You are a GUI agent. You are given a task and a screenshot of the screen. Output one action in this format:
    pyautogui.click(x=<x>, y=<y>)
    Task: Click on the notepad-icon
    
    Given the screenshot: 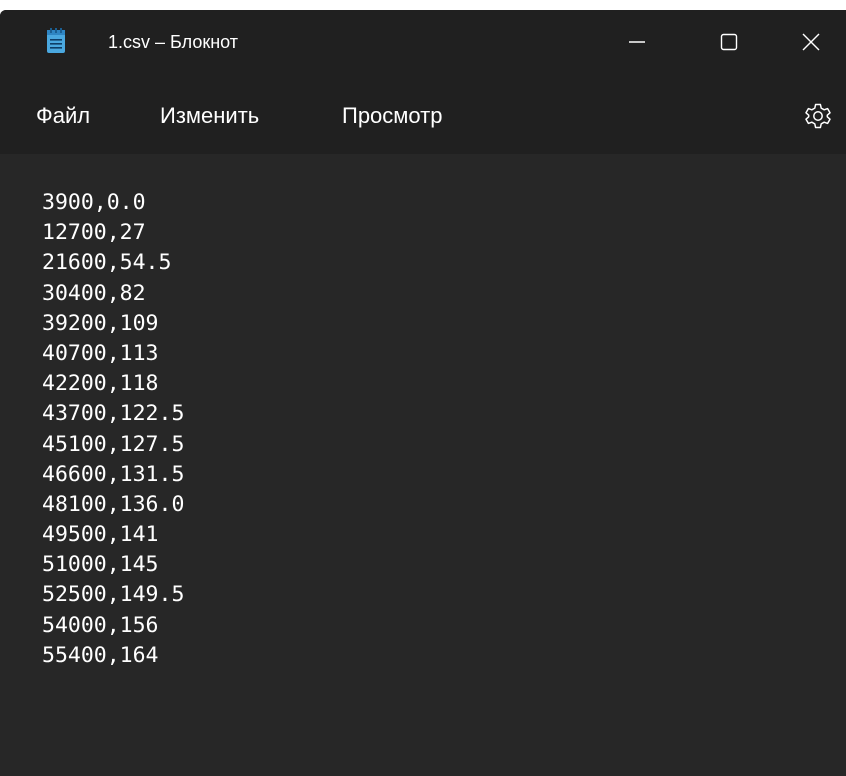 What is the action you would take?
    pyautogui.click(x=56, y=40)
    